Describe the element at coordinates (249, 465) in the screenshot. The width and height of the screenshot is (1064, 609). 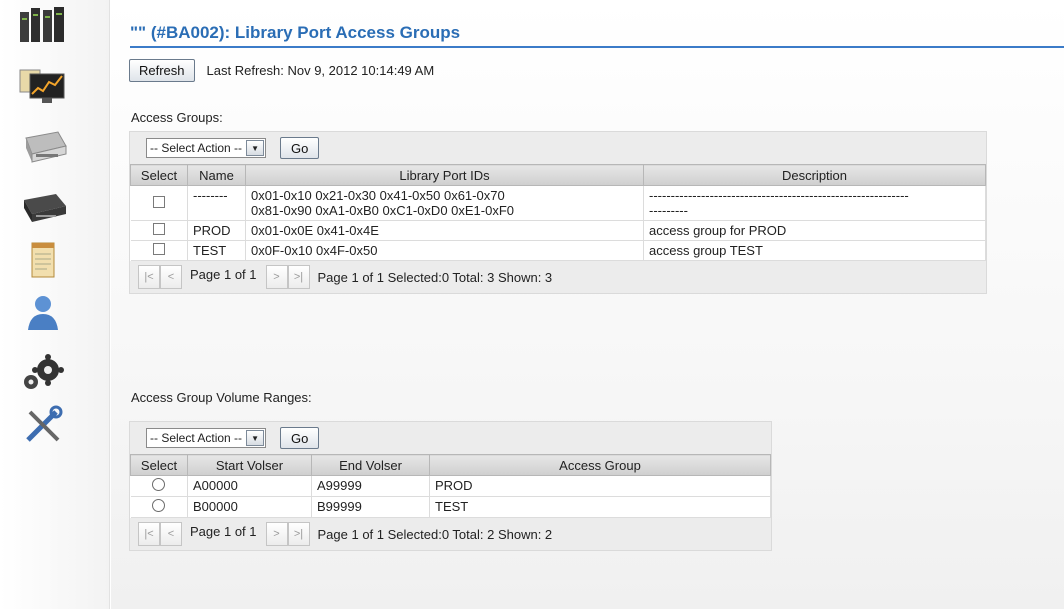
I see `column-header-start-volser: Start Volser` at that location.